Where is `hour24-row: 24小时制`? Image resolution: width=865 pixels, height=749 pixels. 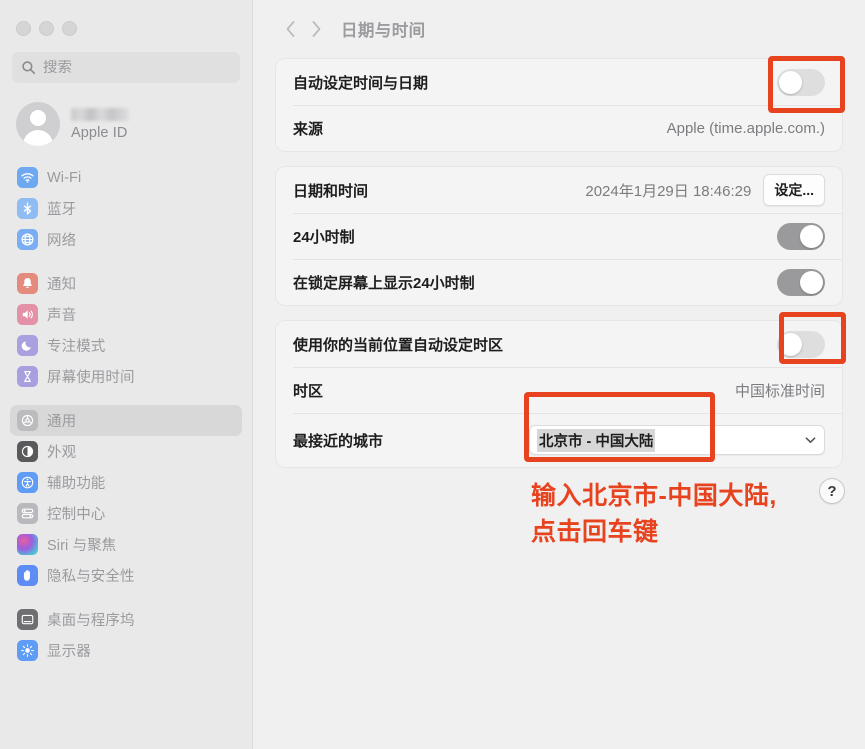
hour24-row: 24小时制 is located at coordinates (559, 236).